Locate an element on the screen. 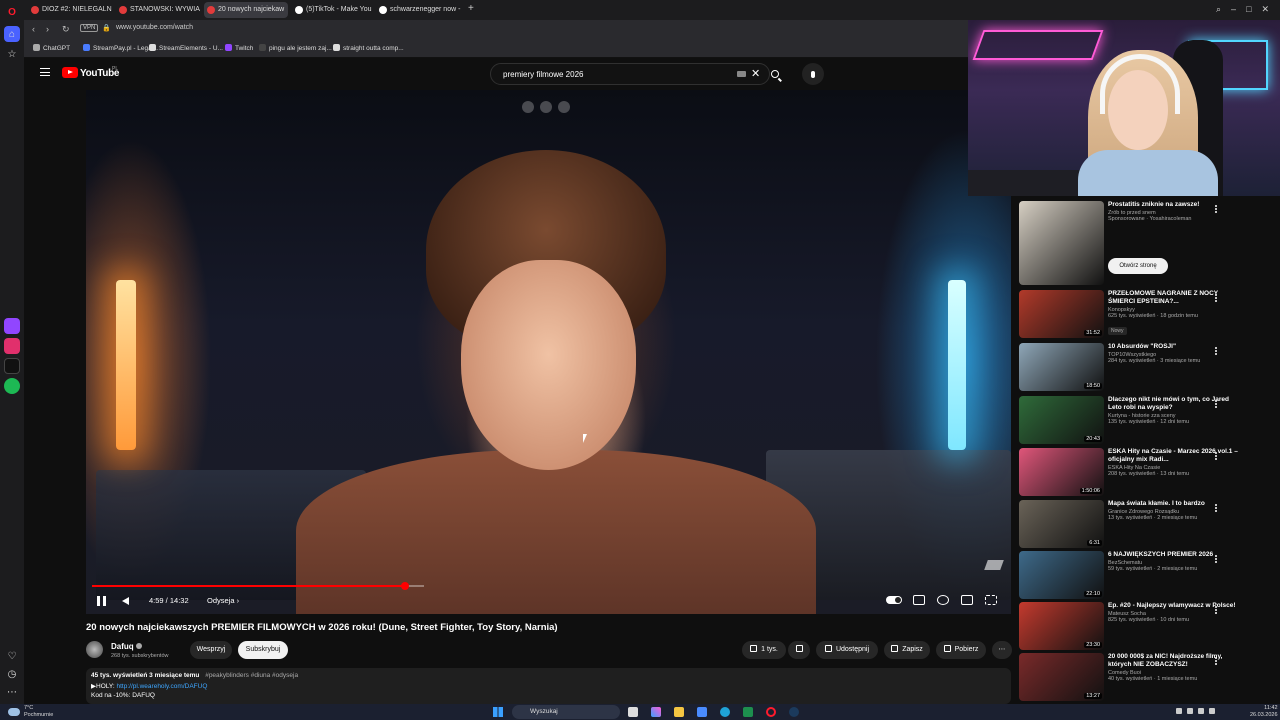  weather-widget: 7°C Pochmurnie is located at coordinates (38, 712).